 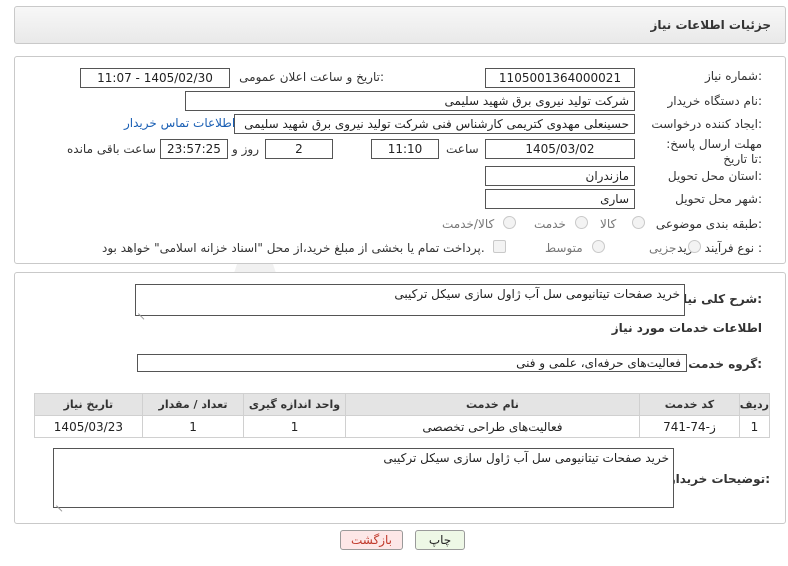 What do you see at coordinates (689, 404) in the screenshot?
I see `col-service-code: کد خدمت` at bounding box center [689, 404].